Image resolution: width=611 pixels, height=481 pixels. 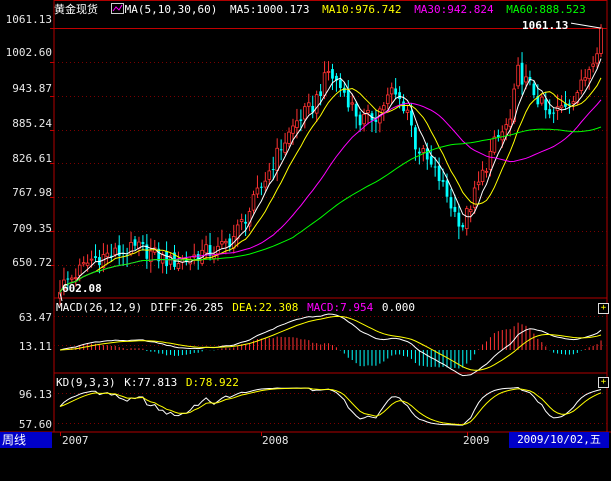 I want to click on price-tick: 709.35, so click(x=32, y=228).